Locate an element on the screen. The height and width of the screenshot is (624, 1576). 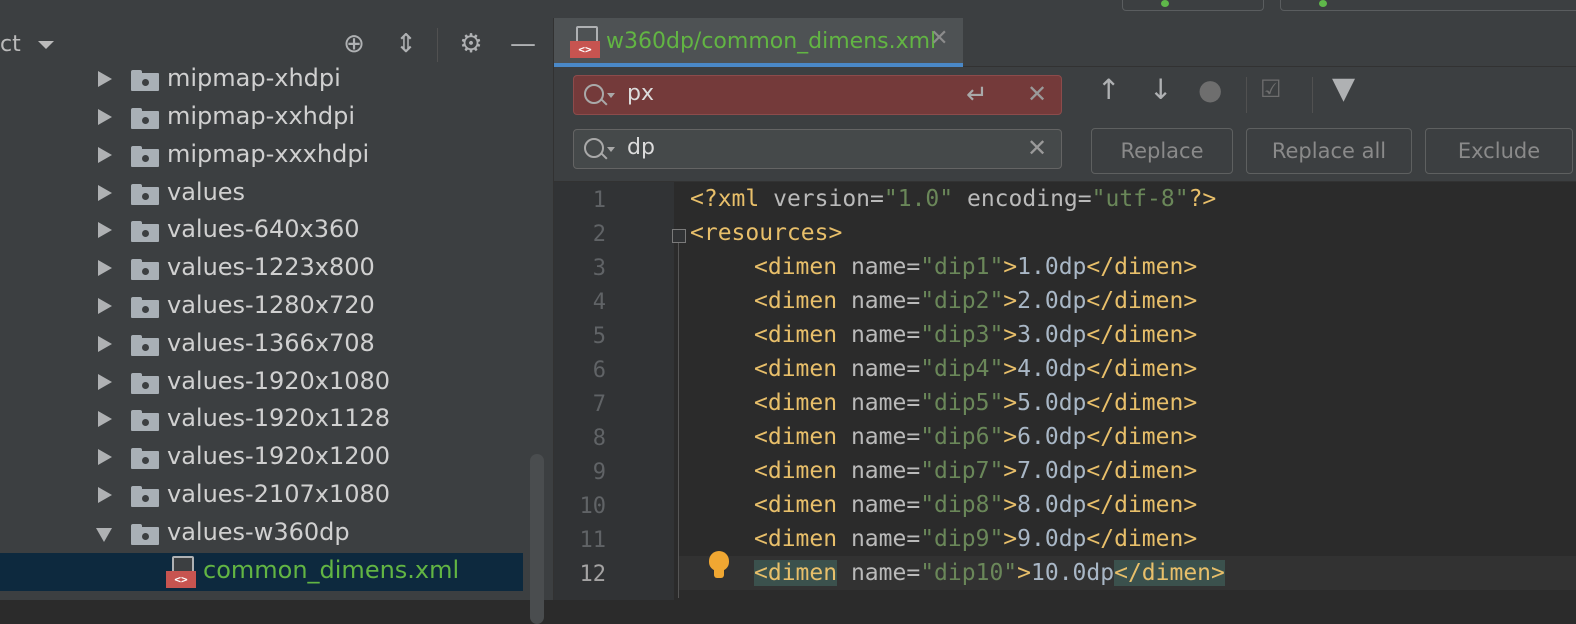
enter-icon: ↵ is located at coordinates (977, 95).